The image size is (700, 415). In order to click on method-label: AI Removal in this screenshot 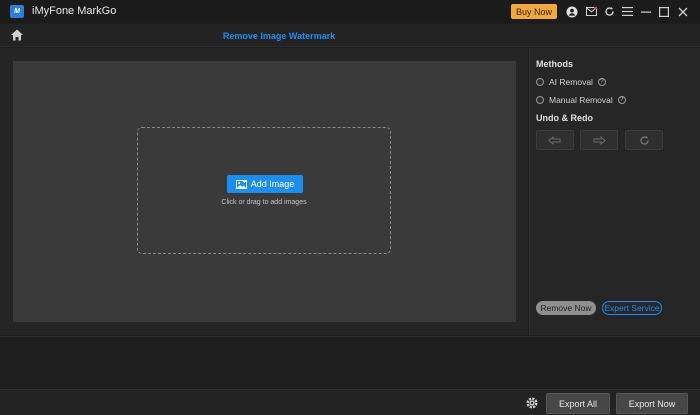, I will do `click(571, 82)`.